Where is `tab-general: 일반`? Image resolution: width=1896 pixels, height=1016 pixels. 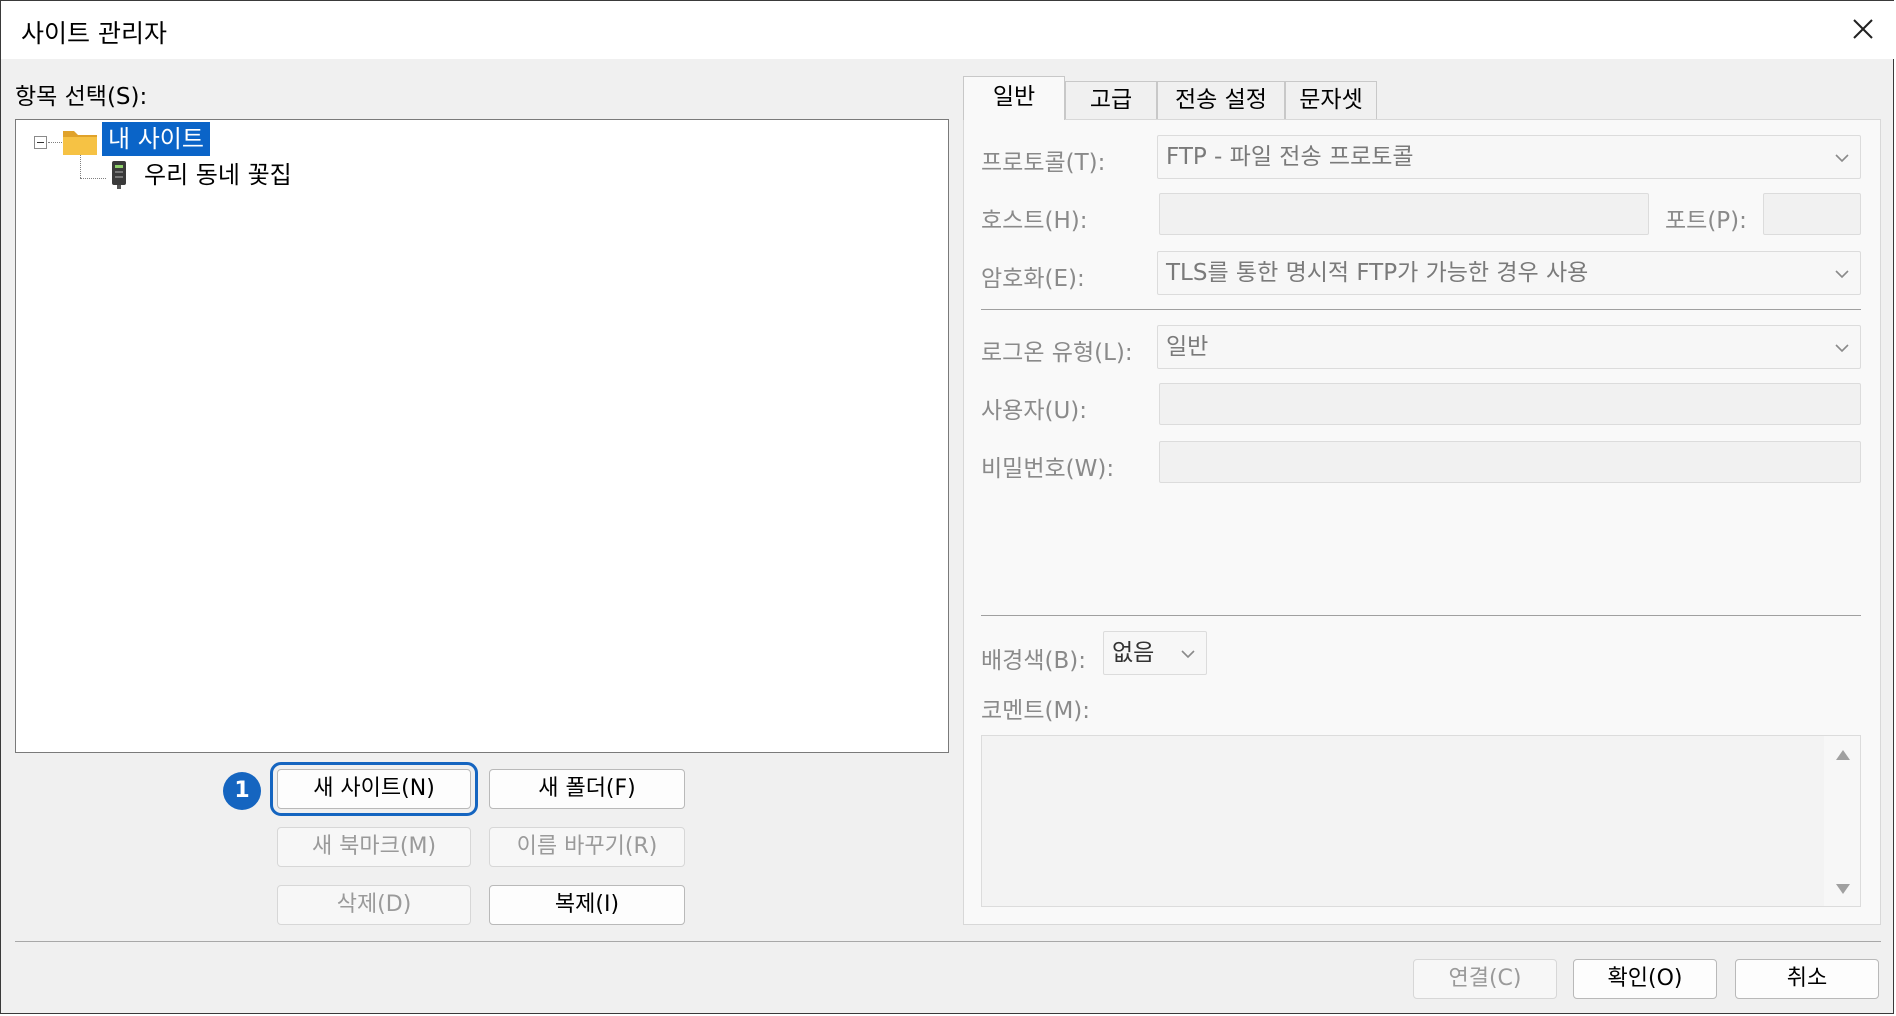 tab-general: 일반 is located at coordinates (1014, 98).